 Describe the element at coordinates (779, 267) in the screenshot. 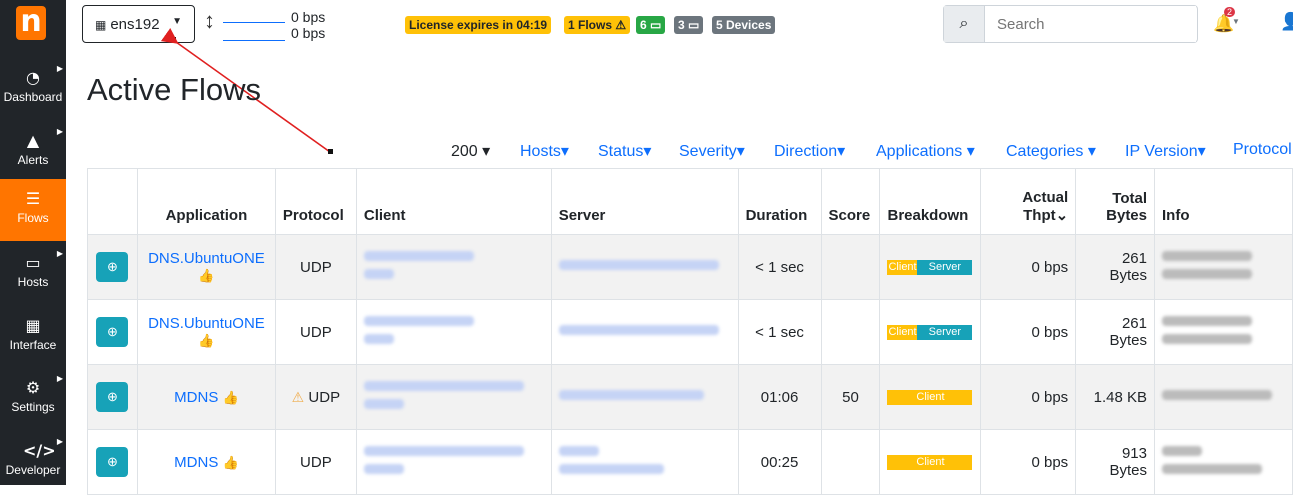

I see `duration-cell: < 1 sec` at that location.